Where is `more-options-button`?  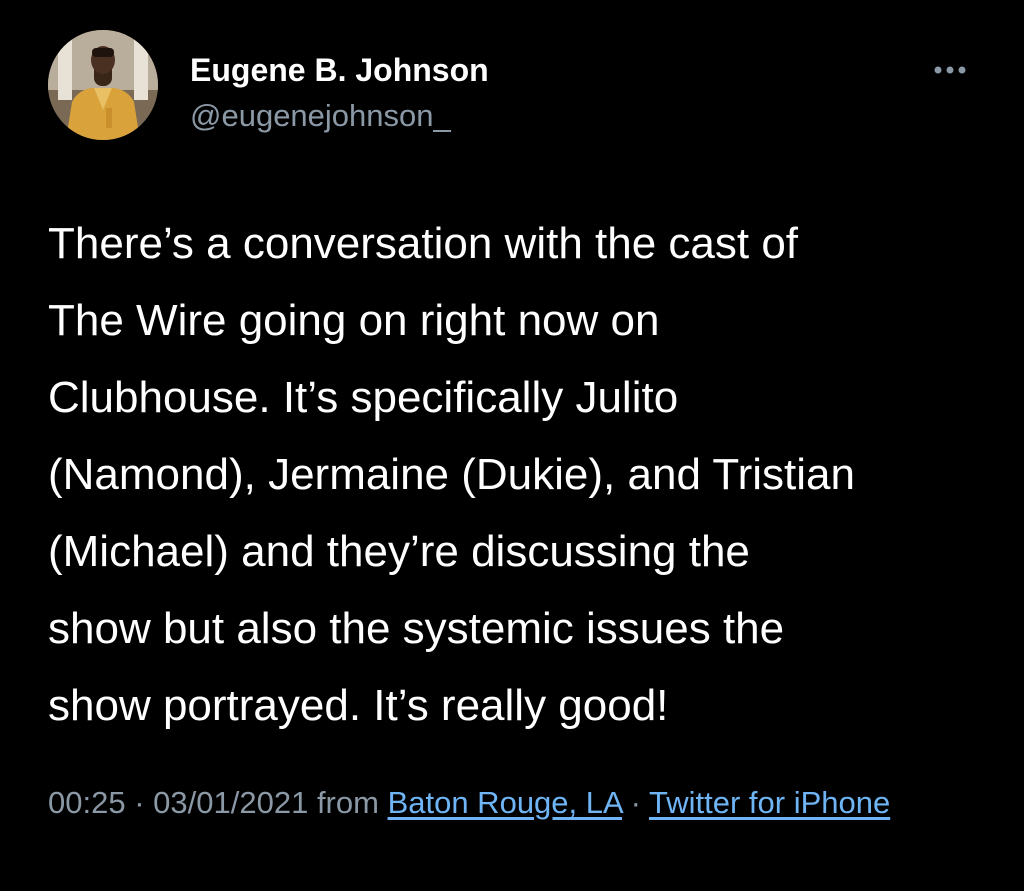 more-options-button is located at coordinates (950, 70).